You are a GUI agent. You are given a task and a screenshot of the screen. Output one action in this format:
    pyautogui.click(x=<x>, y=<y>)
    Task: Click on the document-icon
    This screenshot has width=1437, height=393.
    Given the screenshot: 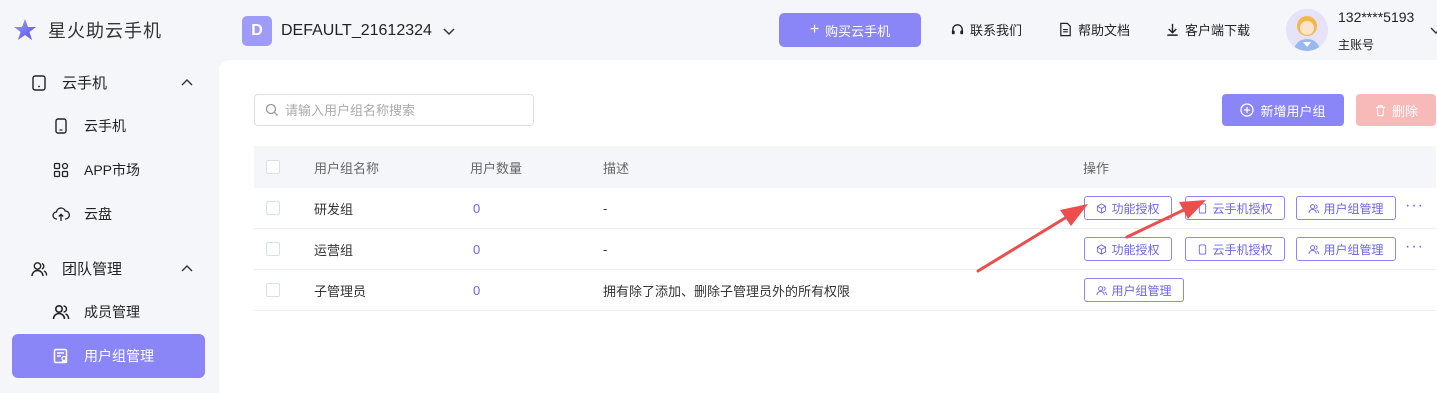 What is the action you would take?
    pyautogui.click(x=1065, y=29)
    